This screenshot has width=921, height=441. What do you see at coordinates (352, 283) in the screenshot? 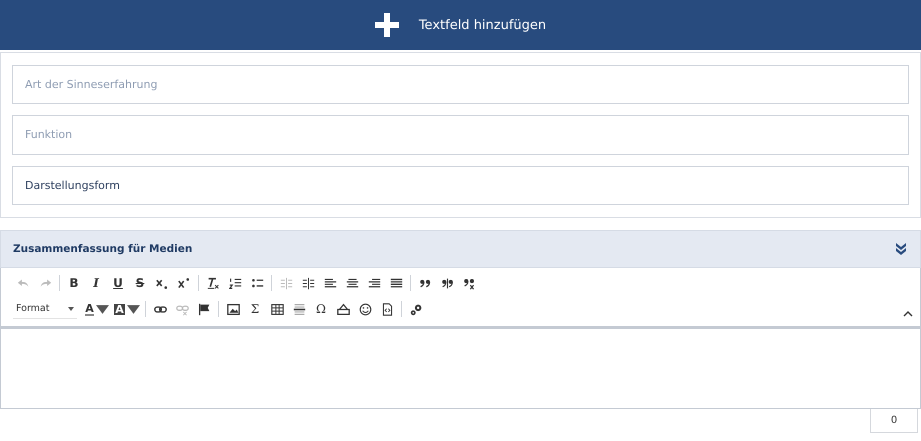
I see `align-center-icon` at bounding box center [352, 283].